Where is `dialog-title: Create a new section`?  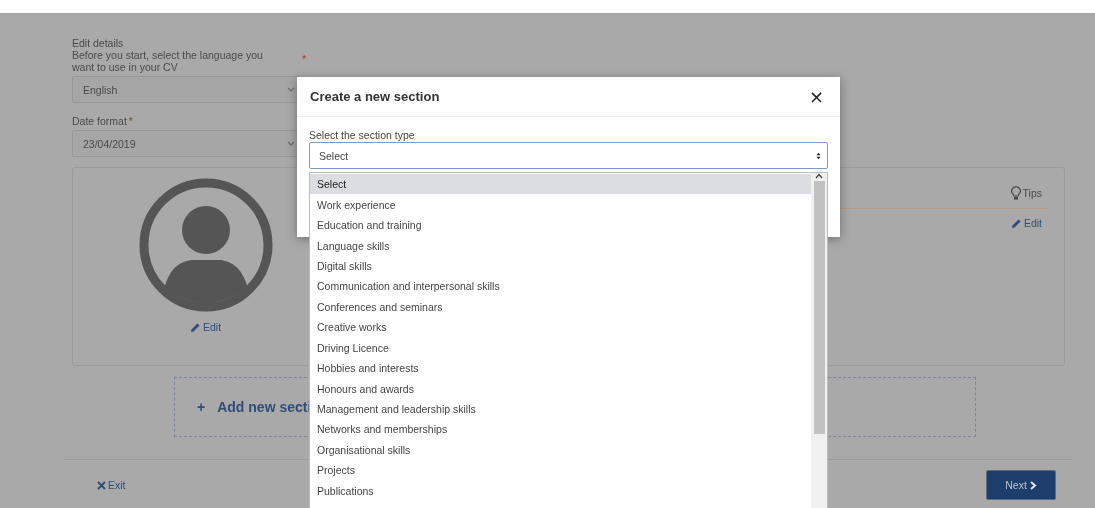 dialog-title: Create a new section is located at coordinates (375, 96).